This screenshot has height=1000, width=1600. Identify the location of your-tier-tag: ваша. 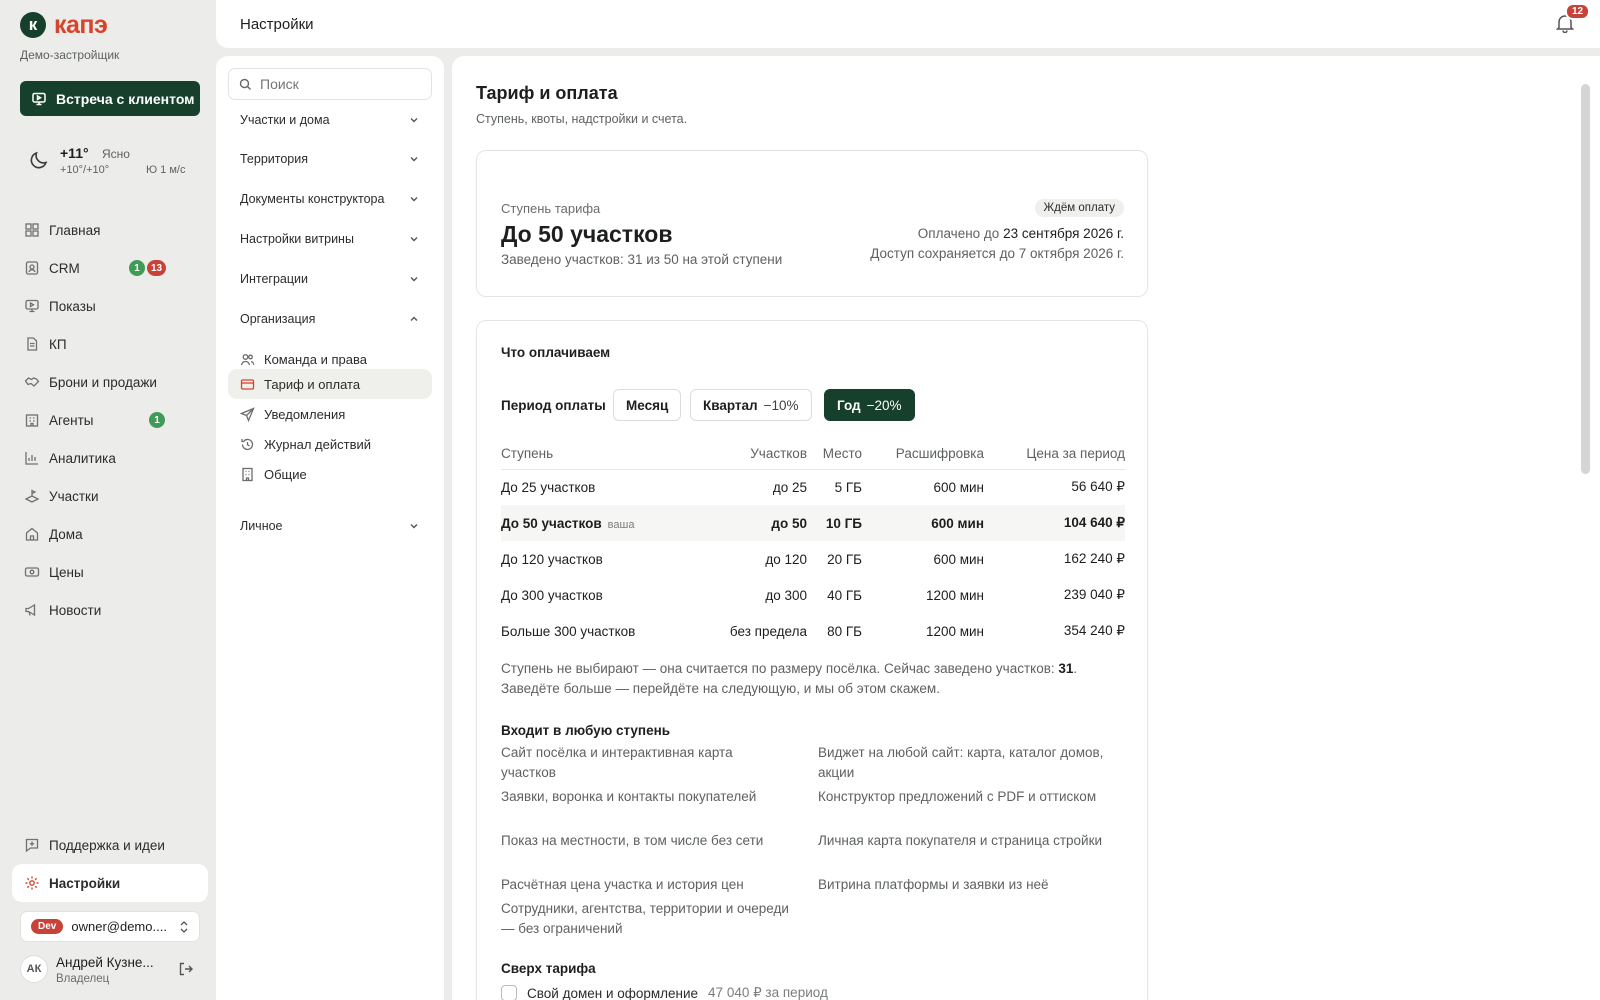
(621, 524).